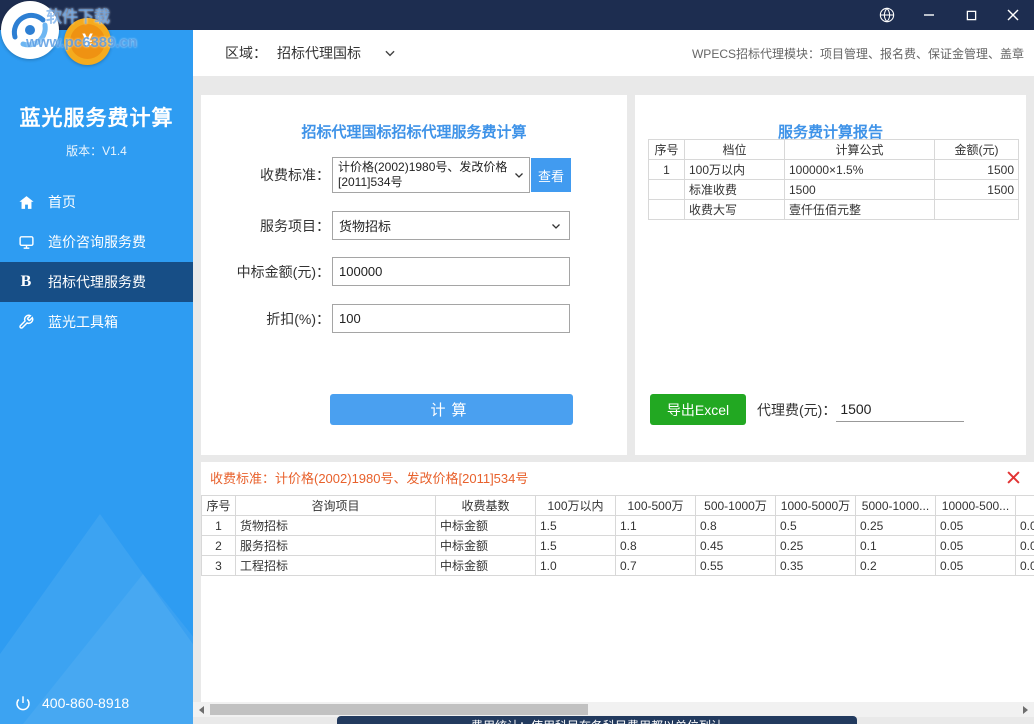 The image size is (1034, 724). I want to click on table-cell: 100万以内, so click(734, 169).